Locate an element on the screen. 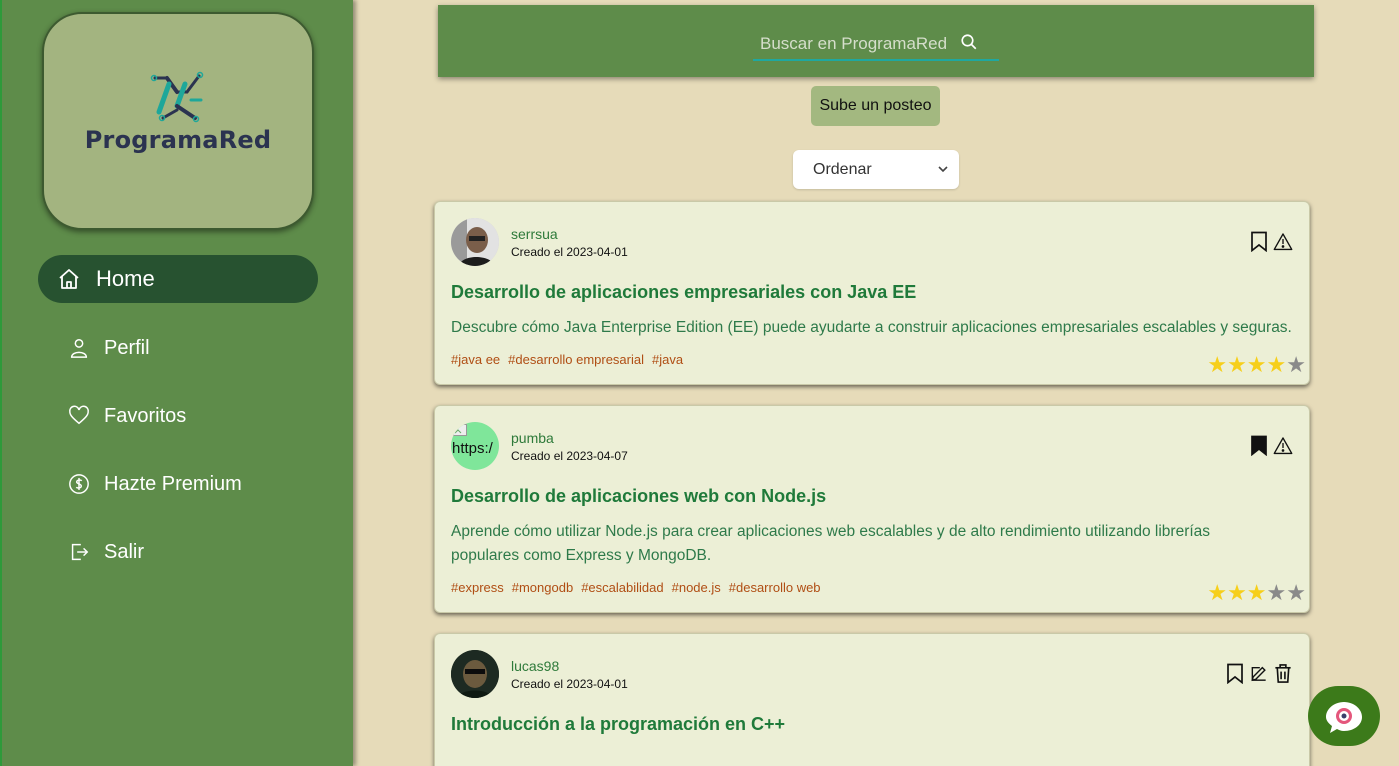  chat-button is located at coordinates (1344, 716).